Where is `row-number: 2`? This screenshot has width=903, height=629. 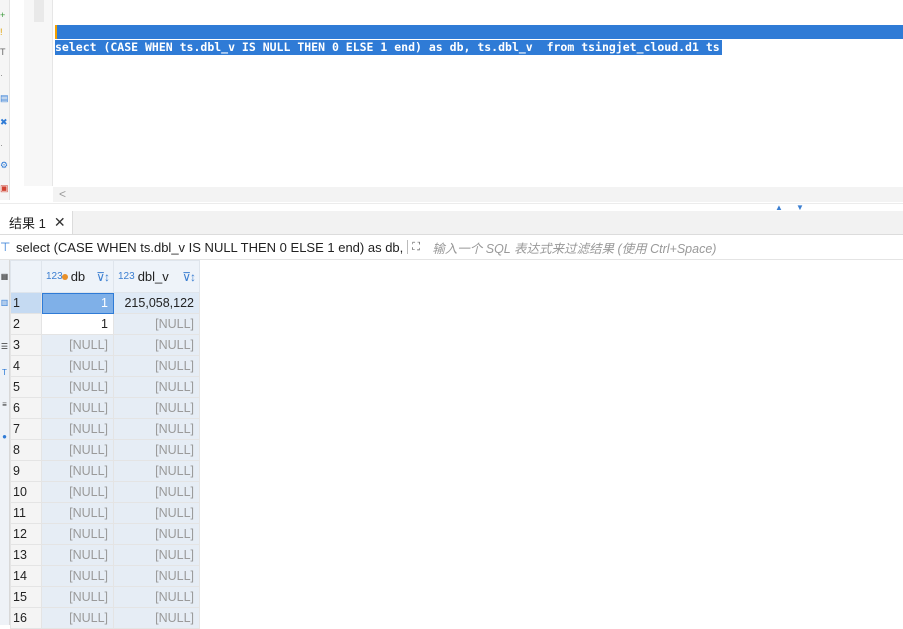 row-number: 2 is located at coordinates (26, 324).